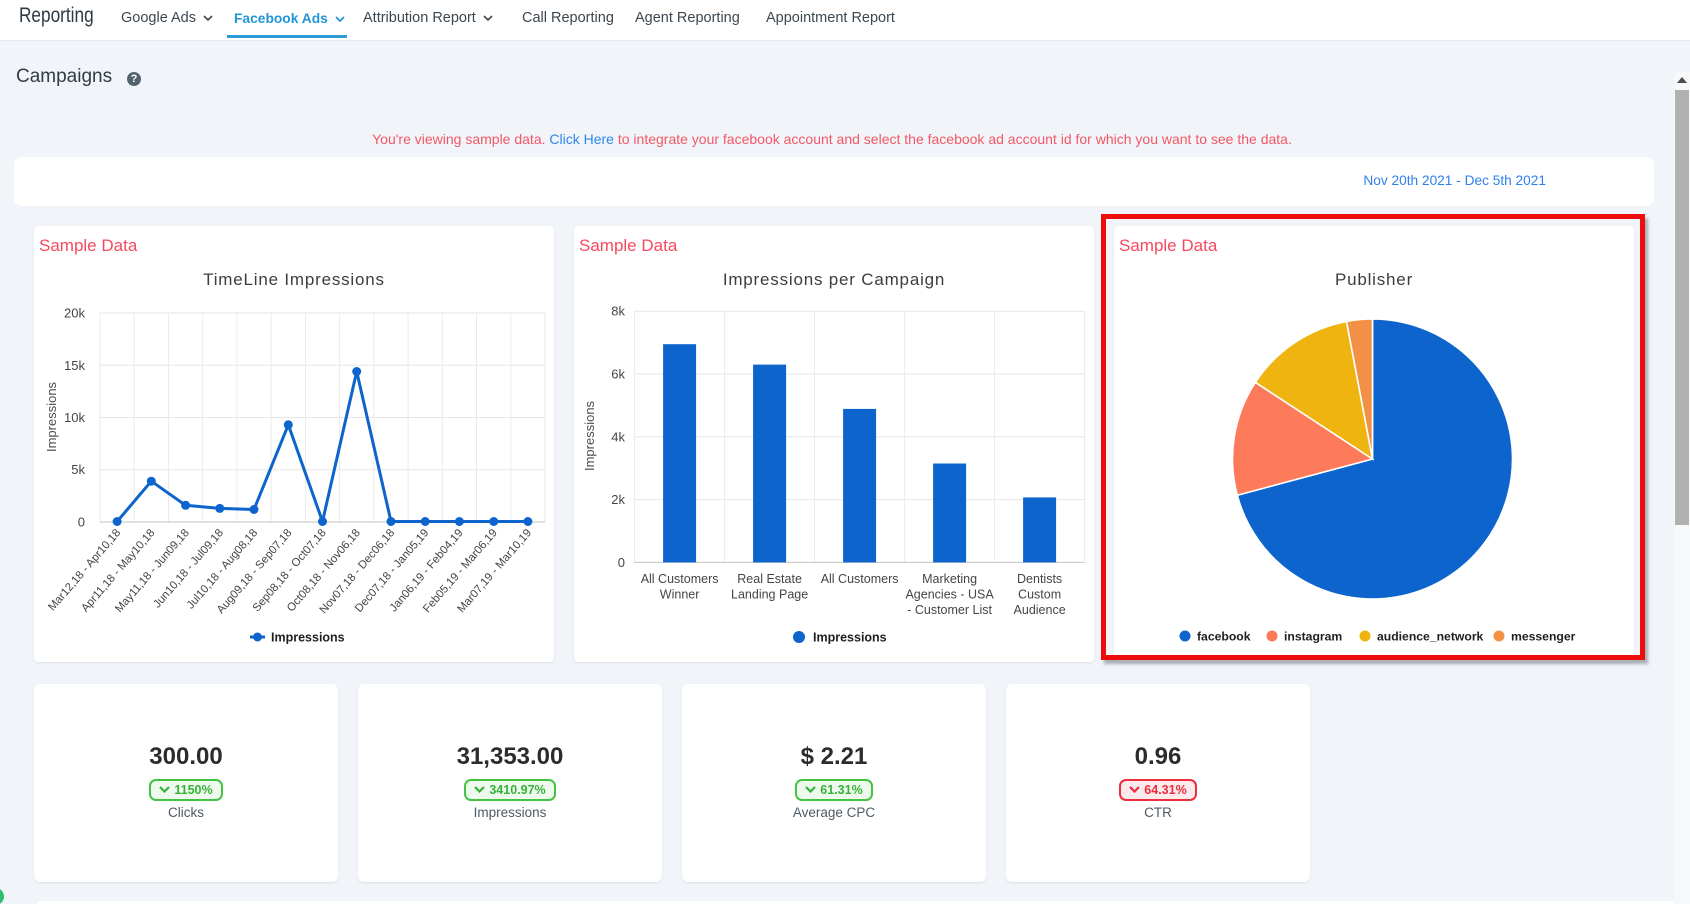 The width and height of the screenshot is (1690, 904). What do you see at coordinates (680, 595) in the screenshot?
I see `svg-text: Winner` at bounding box center [680, 595].